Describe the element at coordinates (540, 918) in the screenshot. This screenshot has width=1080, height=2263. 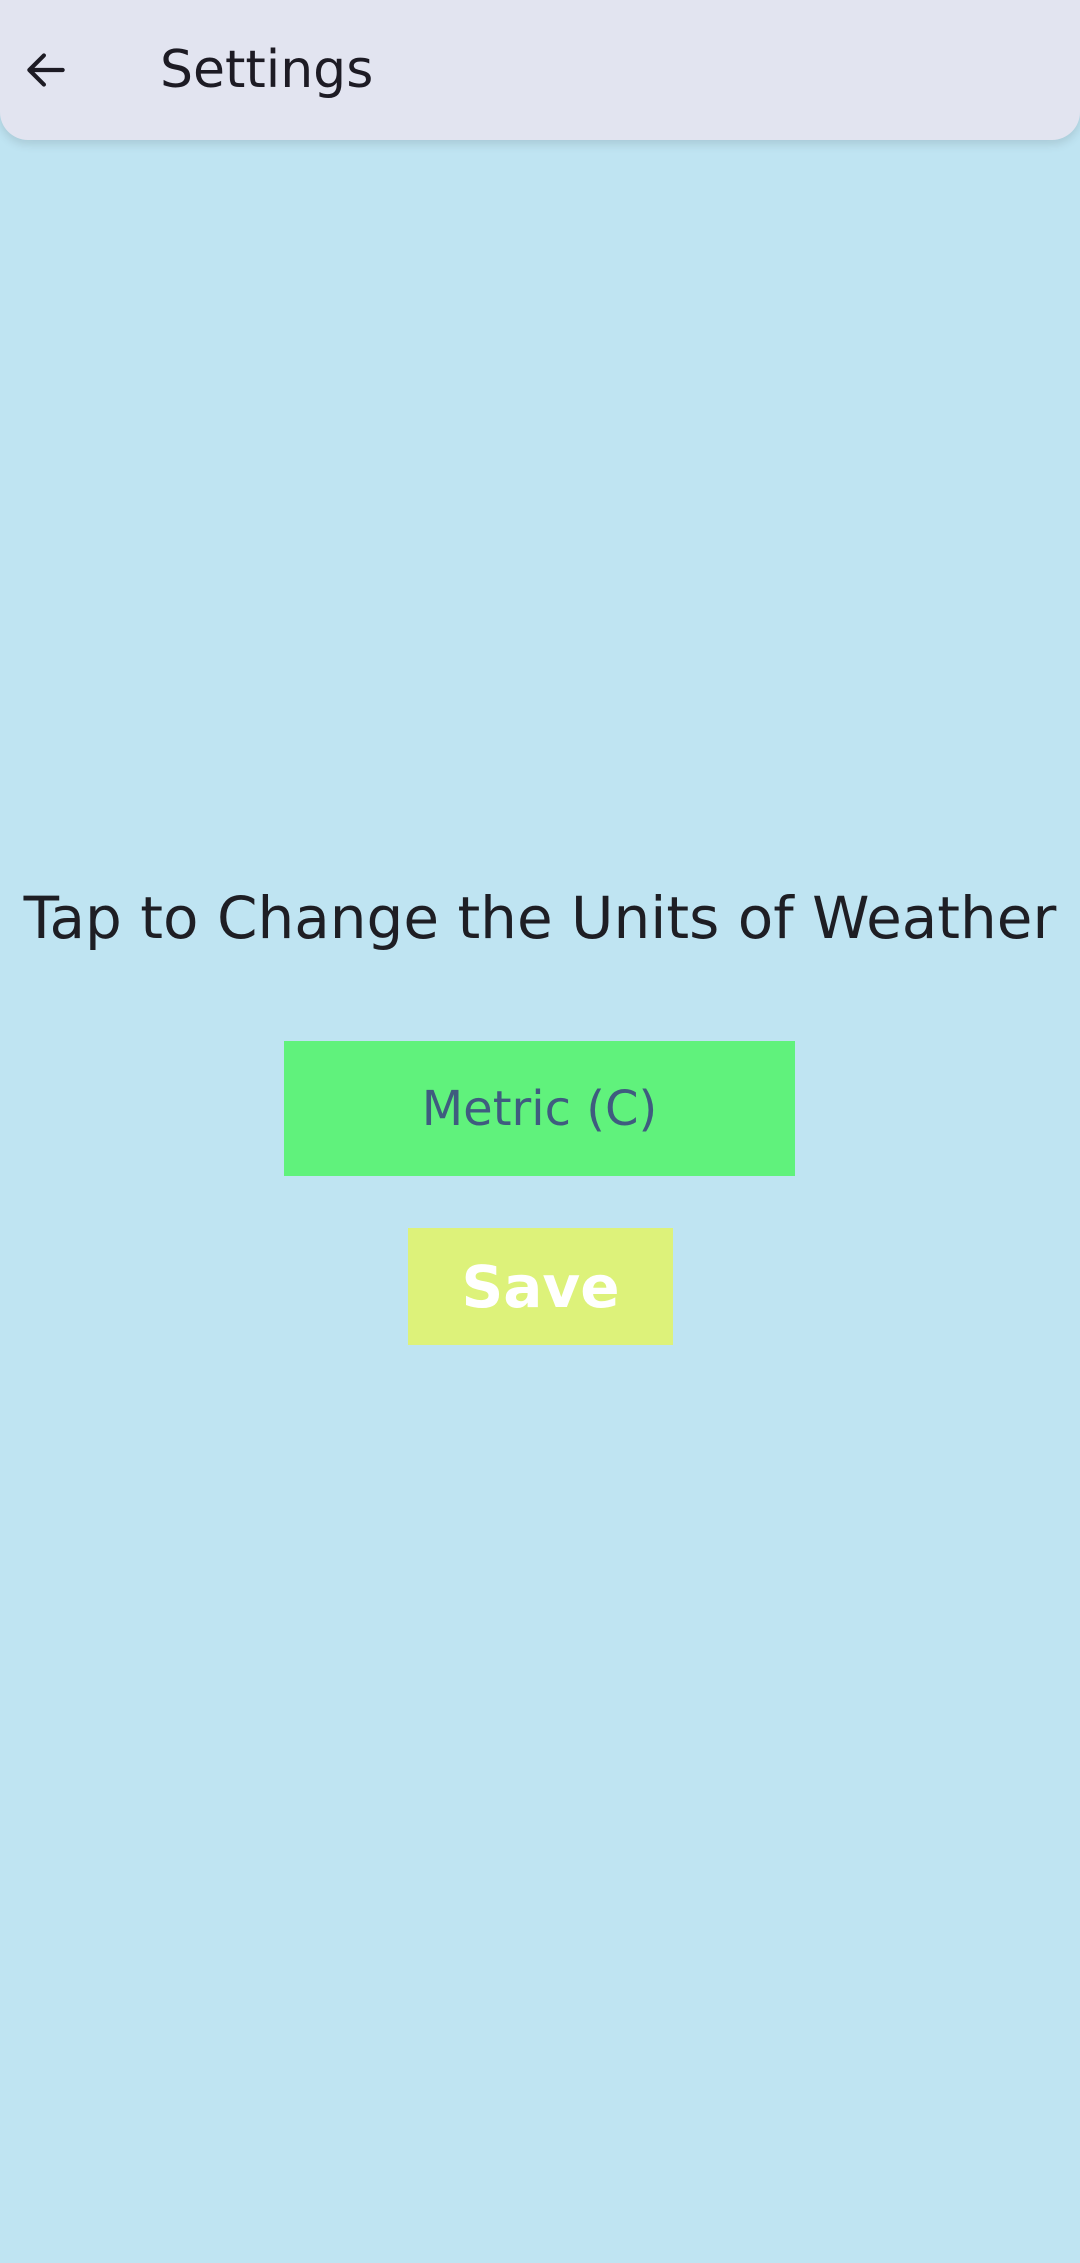
I see `instruction-text: Tap to Change the Units of Weather` at that location.